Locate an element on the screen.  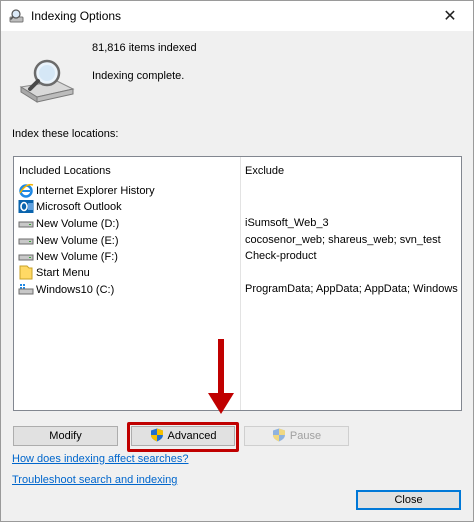
window-title: Indexing Options is located at coordinates (76, 16).